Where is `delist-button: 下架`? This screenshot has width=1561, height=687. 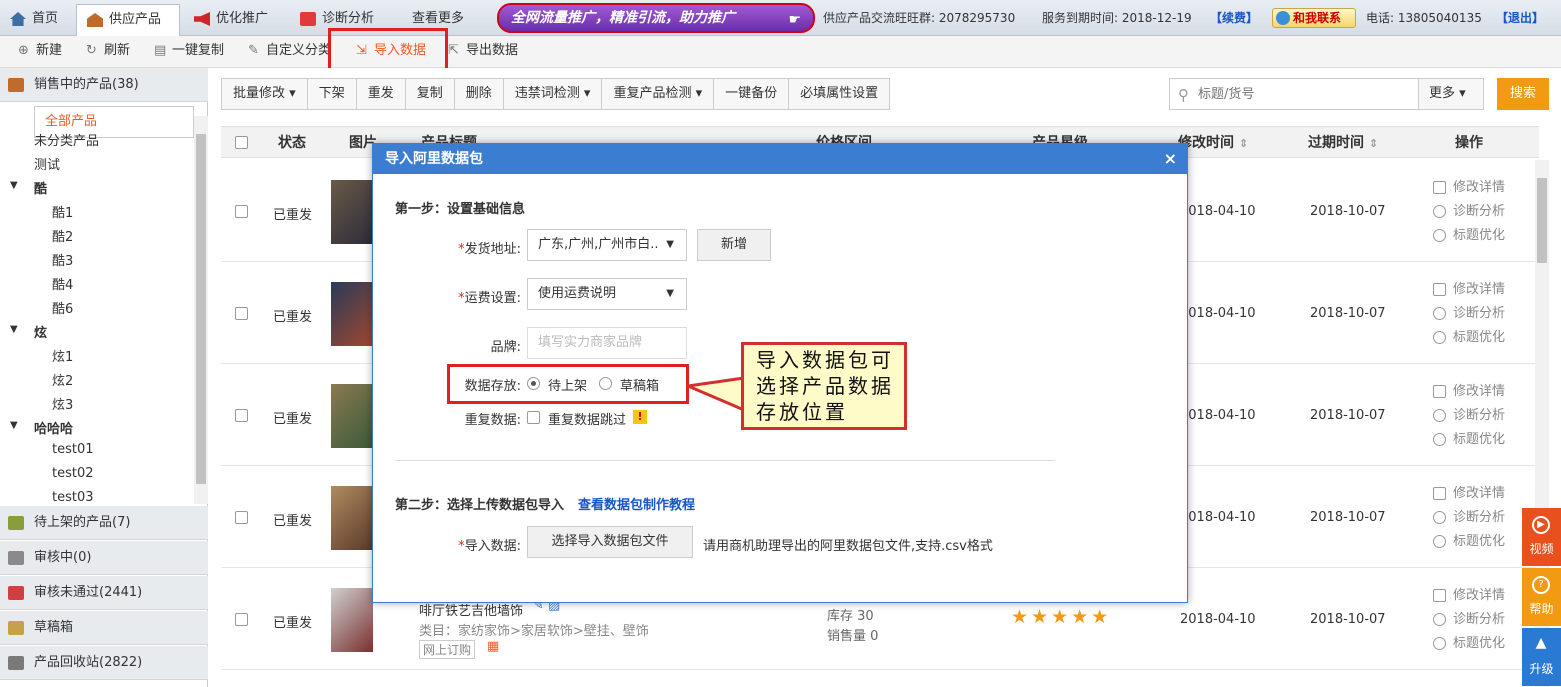
delist-button: 下架 is located at coordinates (332, 94).